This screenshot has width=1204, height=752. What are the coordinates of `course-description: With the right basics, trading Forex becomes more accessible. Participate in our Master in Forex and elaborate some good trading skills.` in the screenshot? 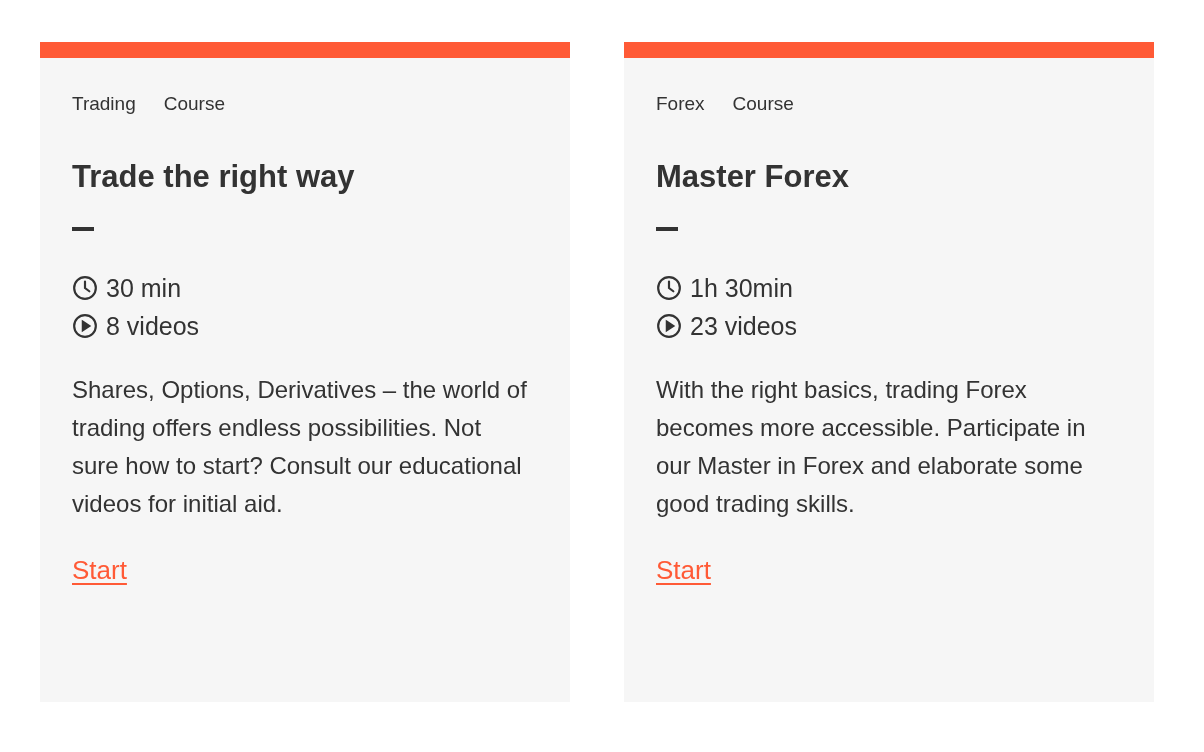 It's located at (871, 446).